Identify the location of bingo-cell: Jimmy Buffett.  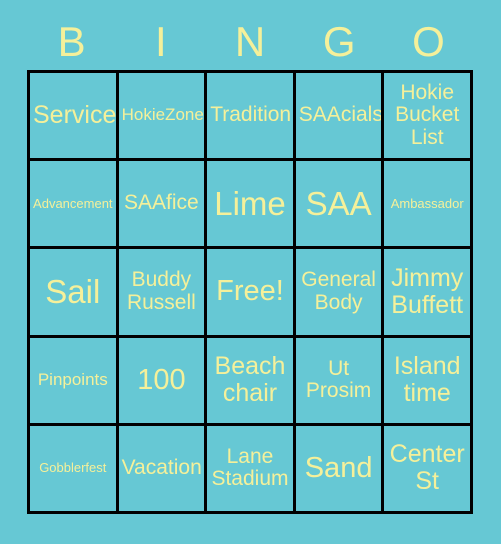
(427, 292).